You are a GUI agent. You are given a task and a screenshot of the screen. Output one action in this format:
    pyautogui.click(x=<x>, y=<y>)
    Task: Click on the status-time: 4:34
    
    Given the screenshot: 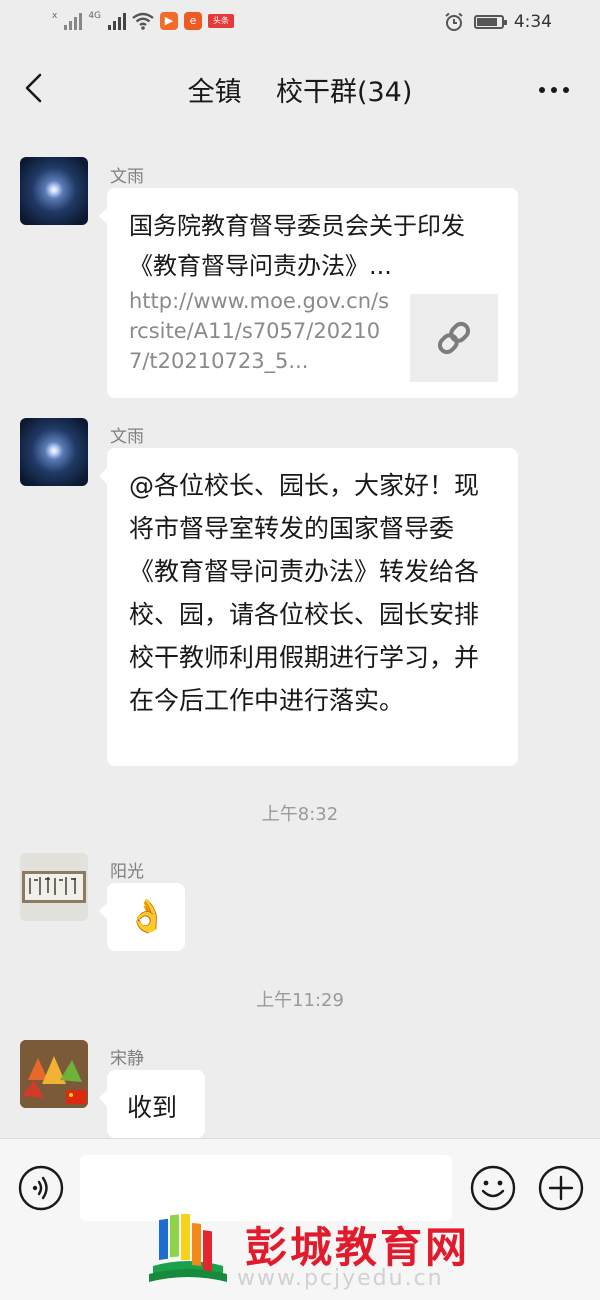 What is the action you would take?
    pyautogui.click(x=532, y=22)
    